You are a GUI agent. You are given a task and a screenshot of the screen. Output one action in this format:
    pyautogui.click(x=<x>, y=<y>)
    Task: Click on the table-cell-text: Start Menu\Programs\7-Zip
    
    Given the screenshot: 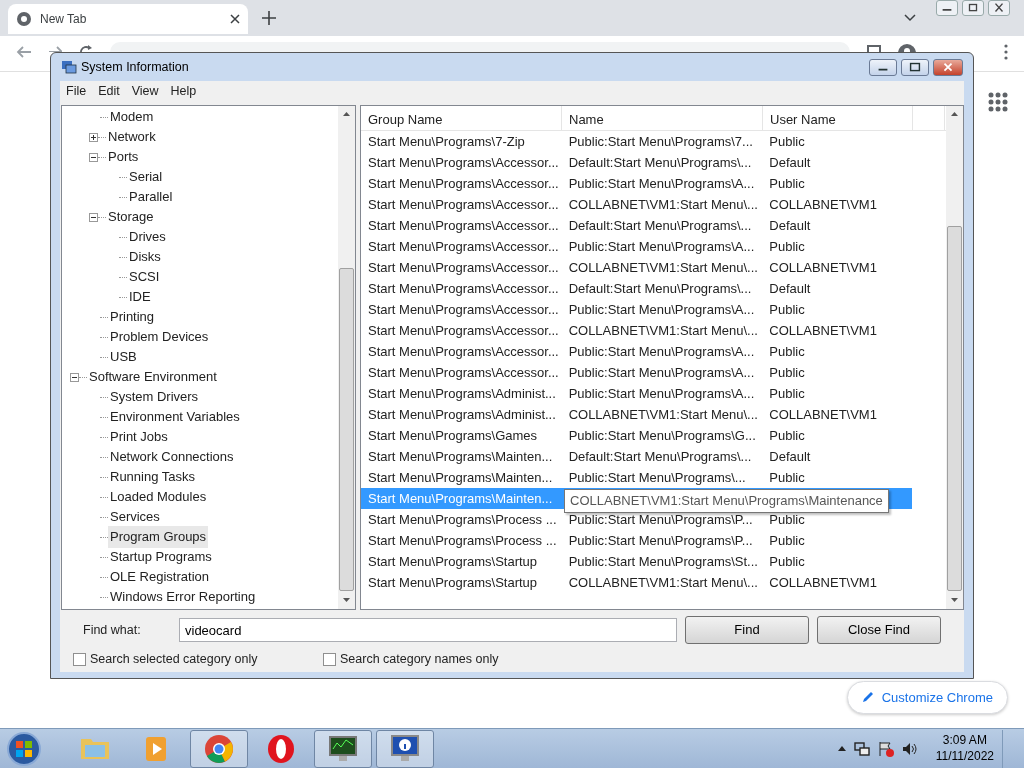 What is the action you would take?
    pyautogui.click(x=446, y=141)
    